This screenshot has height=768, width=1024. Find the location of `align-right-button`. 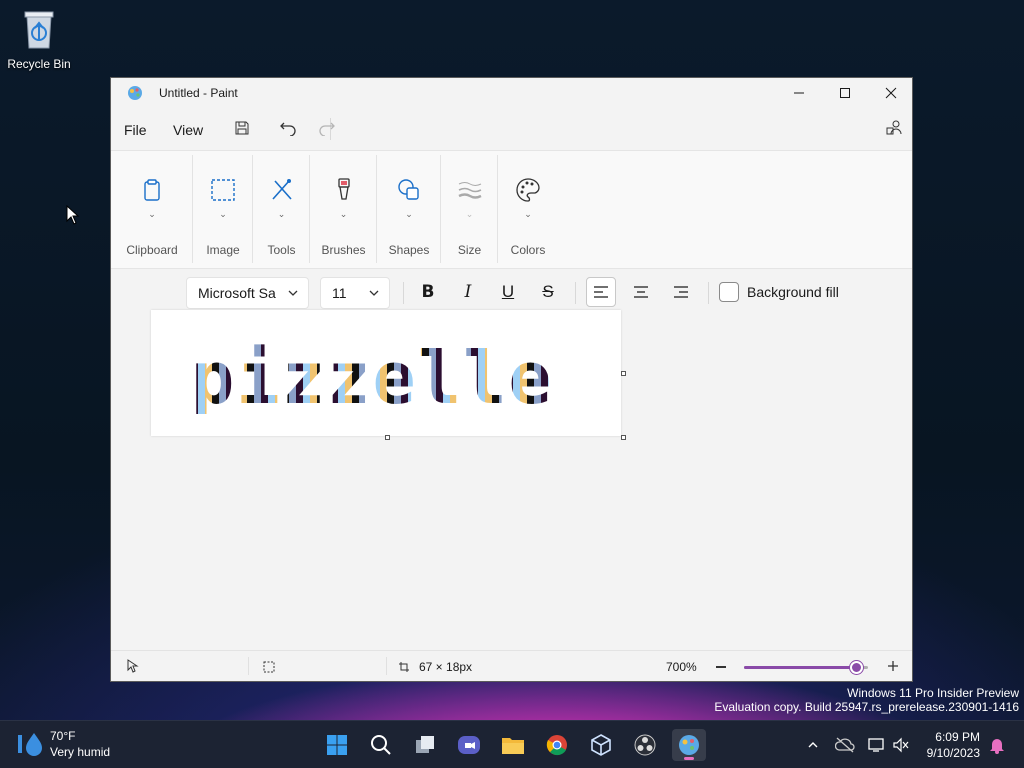

align-right-button is located at coordinates (681, 292).